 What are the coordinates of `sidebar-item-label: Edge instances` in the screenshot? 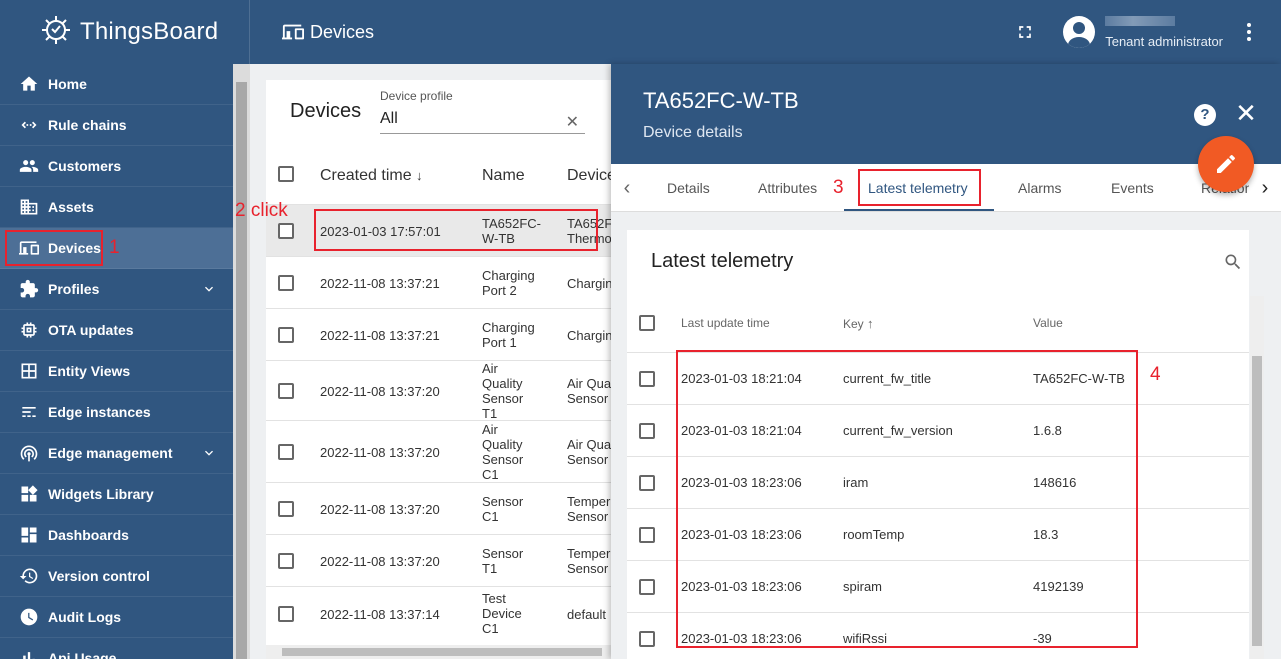 It's located at (99, 412).